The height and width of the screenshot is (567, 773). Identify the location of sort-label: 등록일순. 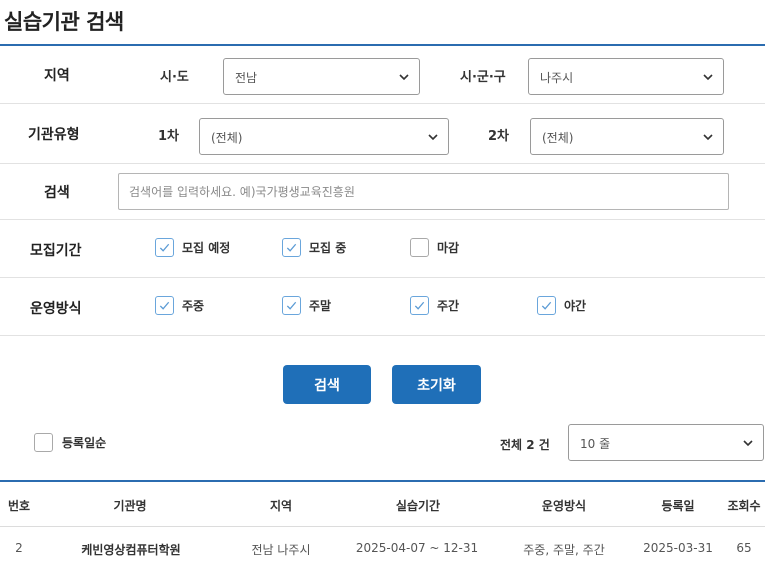
(84, 443).